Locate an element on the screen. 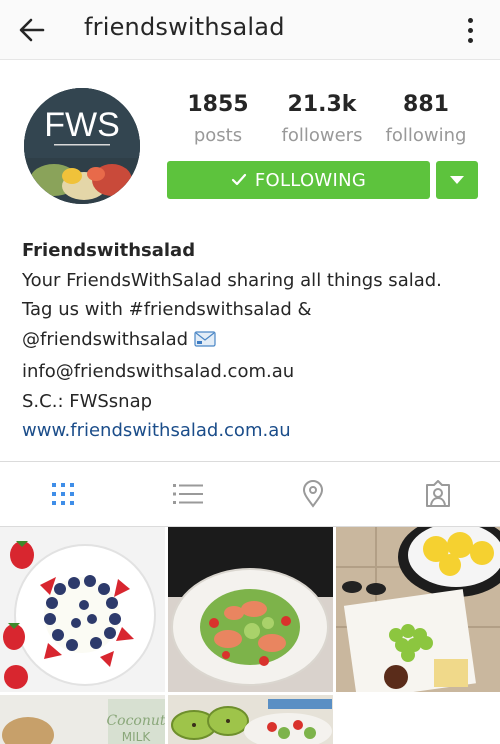 Image resolution: width=500 pixels, height=744 pixels. bio-line-mention: @friendswithsalad is located at coordinates (252, 341).